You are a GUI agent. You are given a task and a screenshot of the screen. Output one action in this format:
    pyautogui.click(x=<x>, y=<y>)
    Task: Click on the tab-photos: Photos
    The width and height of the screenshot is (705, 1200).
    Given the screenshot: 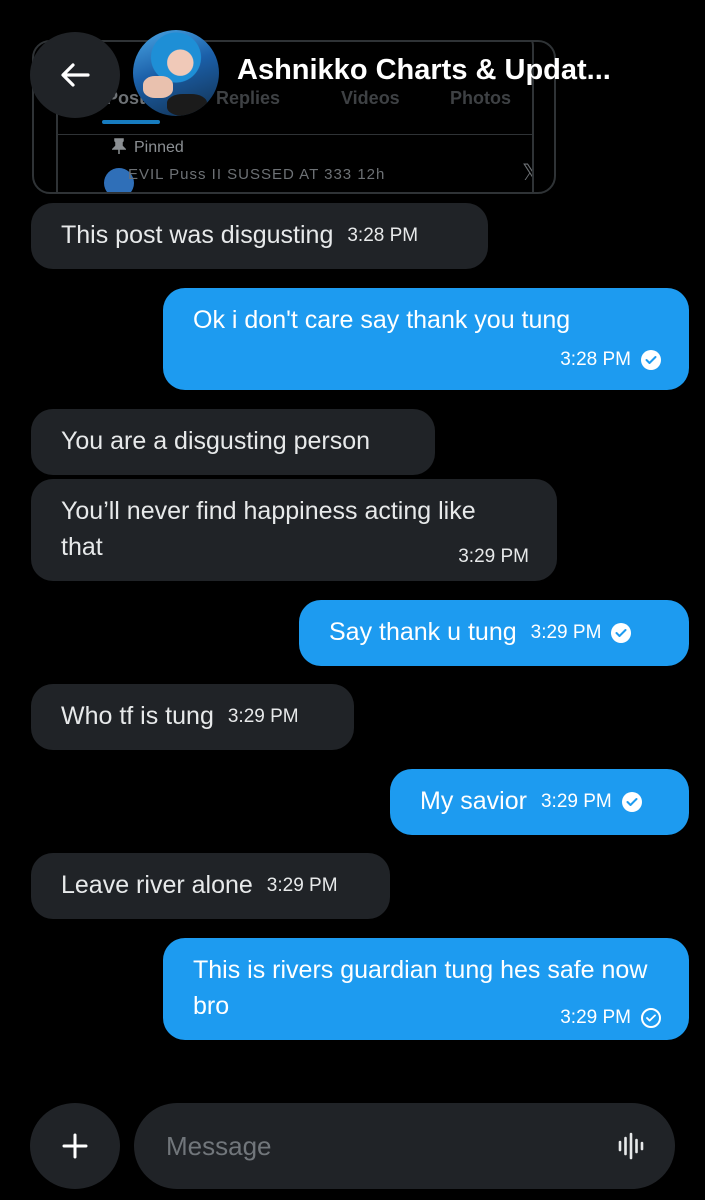 What is the action you would take?
    pyautogui.click(x=480, y=98)
    